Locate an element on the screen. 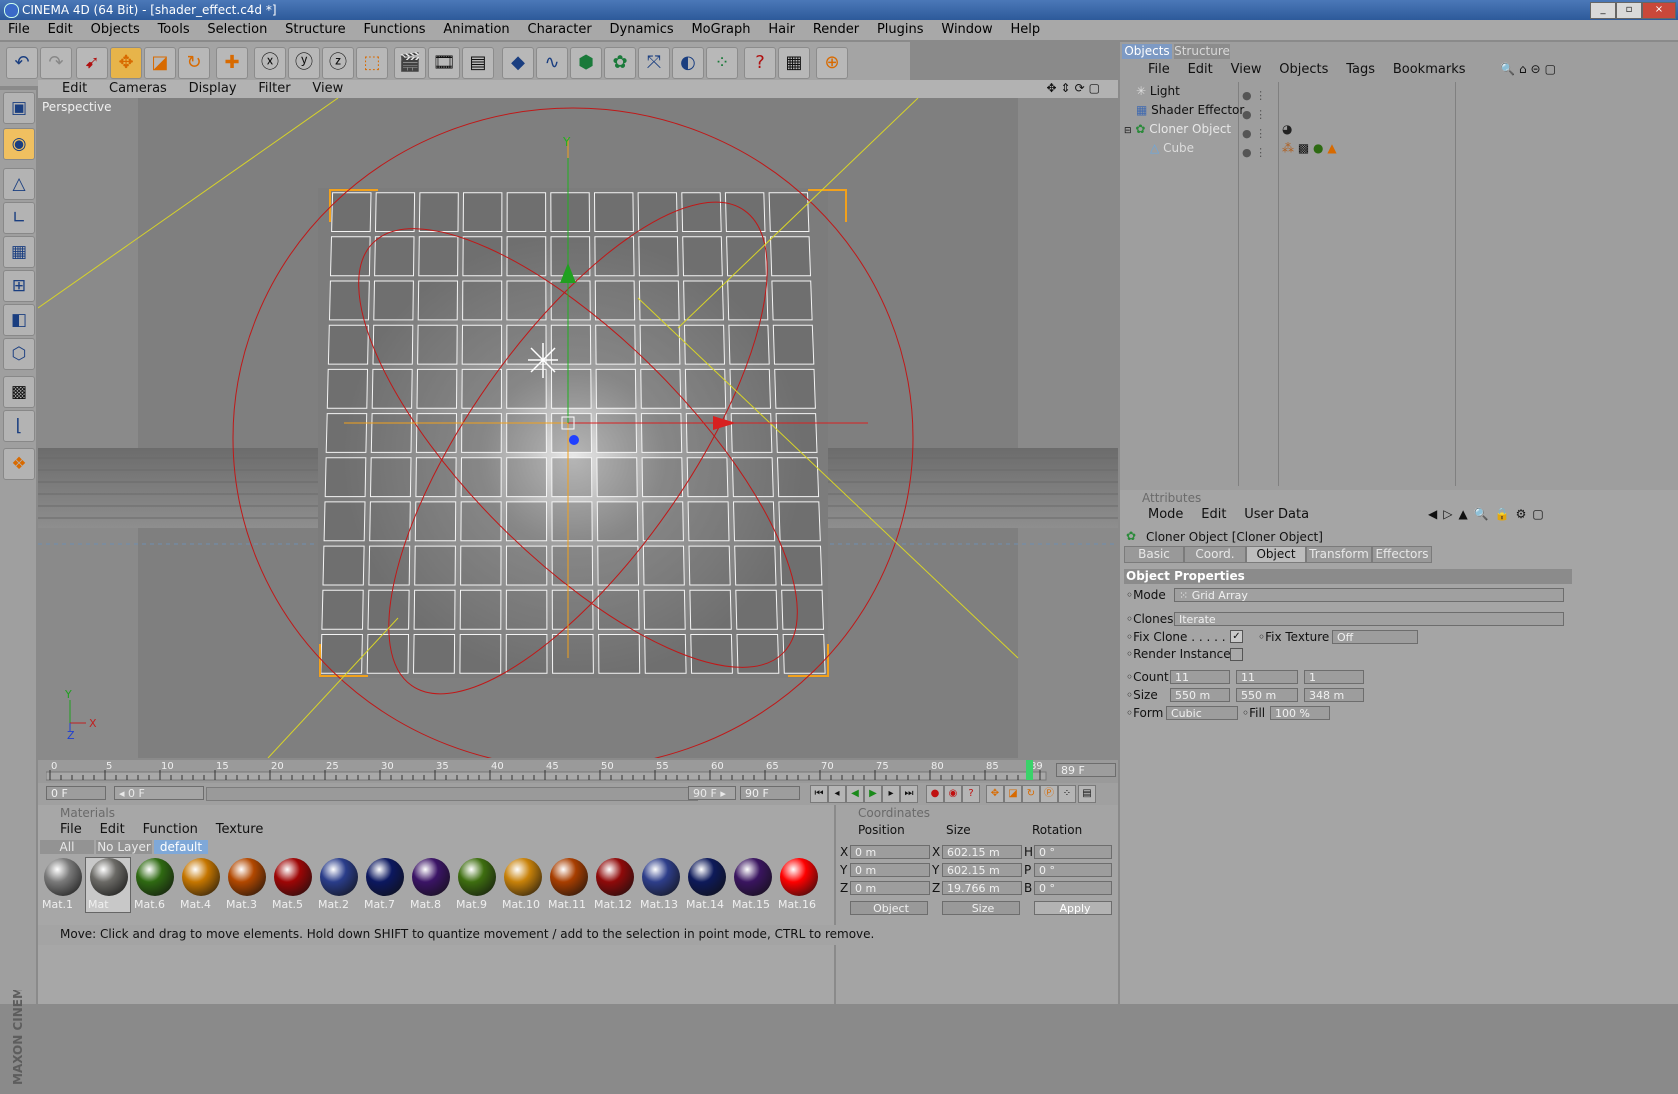 This screenshot has height=1094, width=1678. objects-nav-icons: 🔍⌂⊝▢ is located at coordinates (1530, 69).